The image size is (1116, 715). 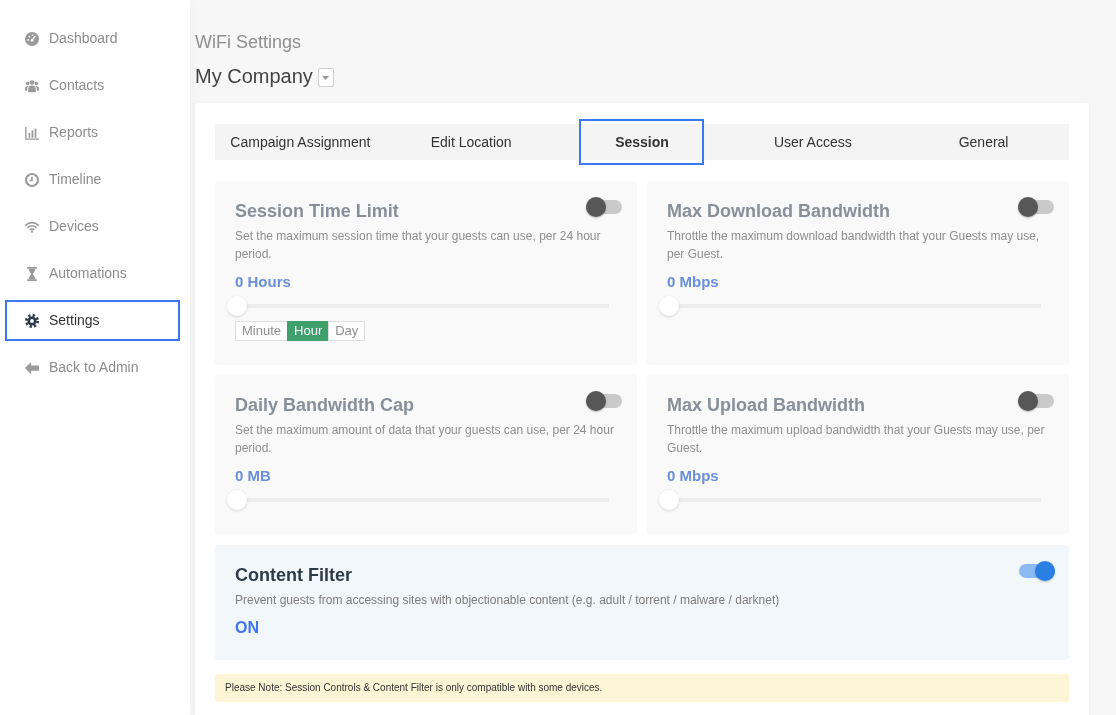 I want to click on tab: User Access, so click(x=813, y=142).